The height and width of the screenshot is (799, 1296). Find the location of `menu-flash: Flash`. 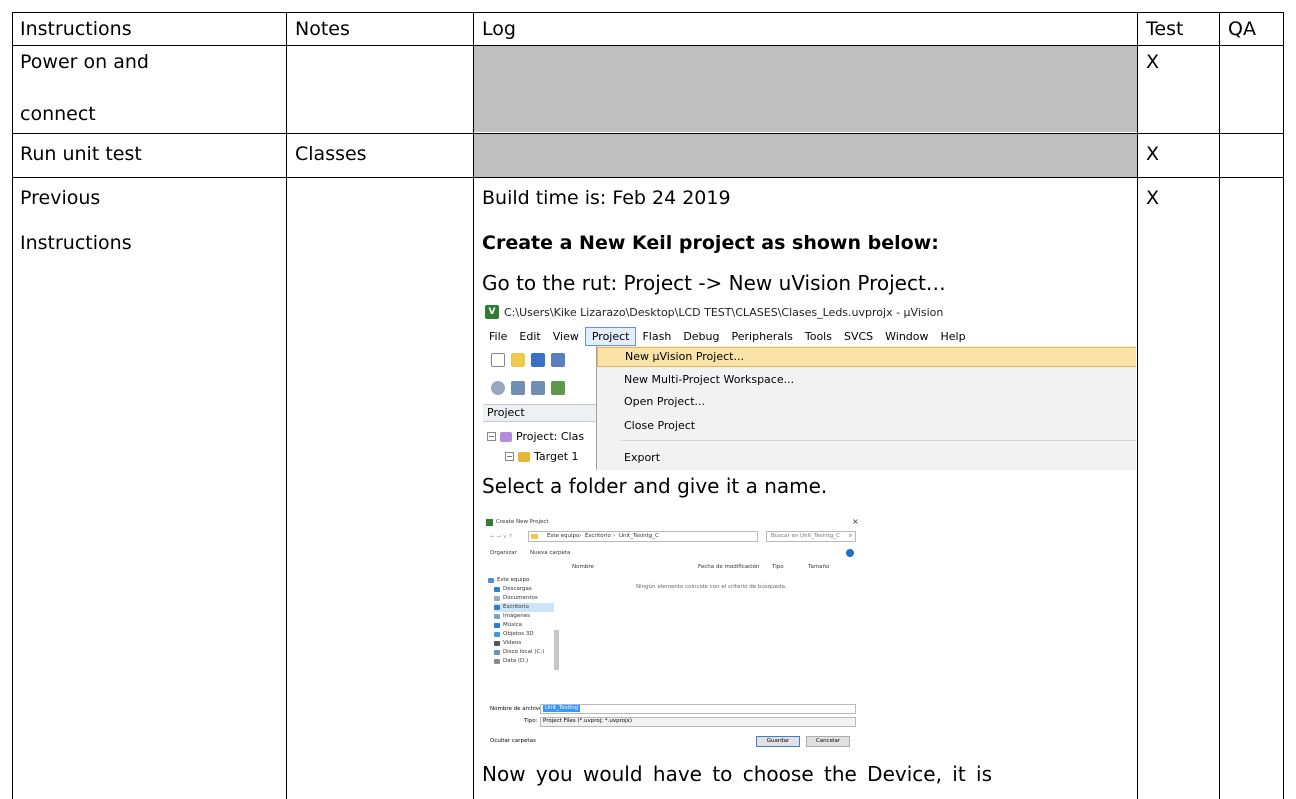

menu-flash: Flash is located at coordinates (656, 336).